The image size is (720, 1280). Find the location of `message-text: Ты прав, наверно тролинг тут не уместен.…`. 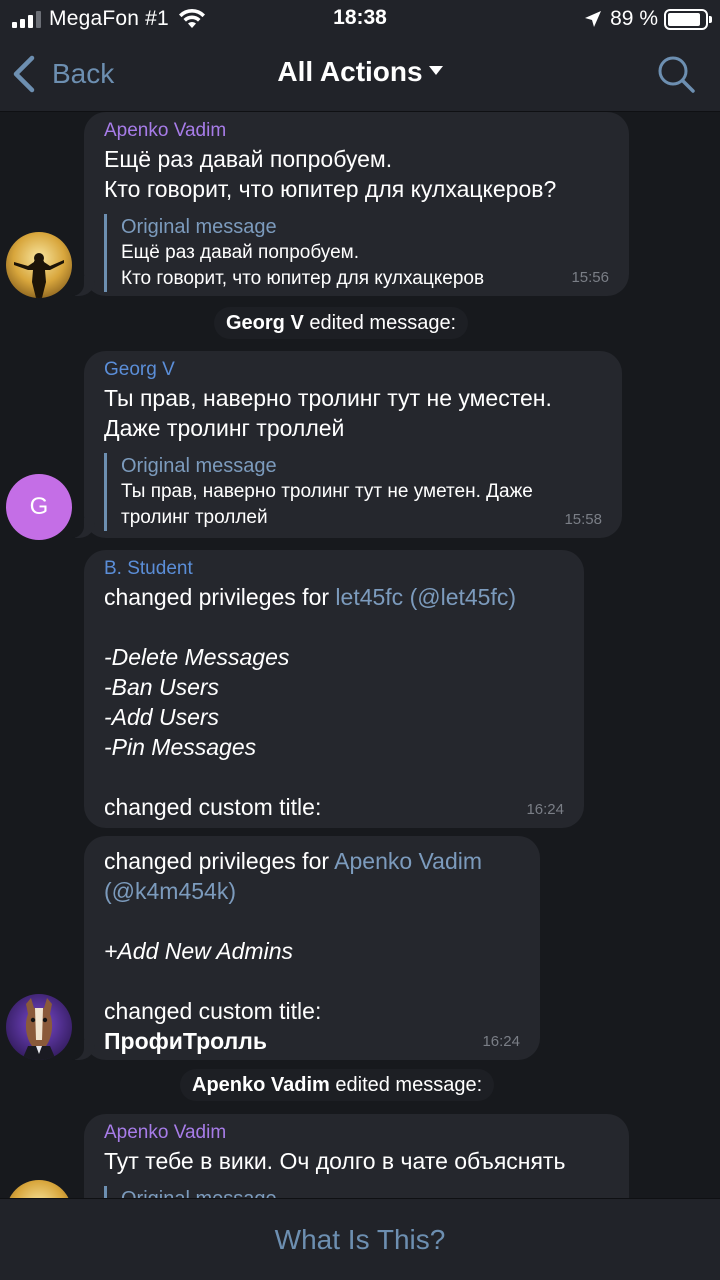

message-text: Ты прав, наверно тролинг тут не уместен.… is located at coordinates (353, 413).